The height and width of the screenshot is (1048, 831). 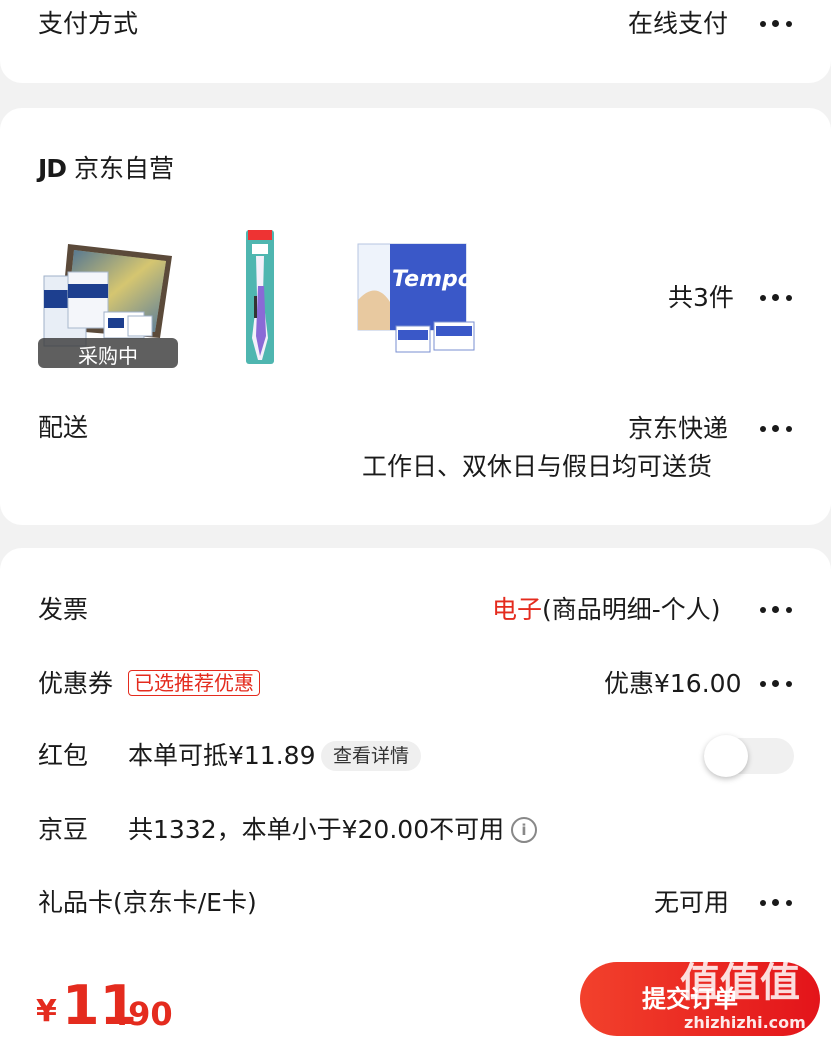 What do you see at coordinates (745, 1022) in the screenshot?
I see `watermark-site: zhizhizhi.com` at bounding box center [745, 1022].